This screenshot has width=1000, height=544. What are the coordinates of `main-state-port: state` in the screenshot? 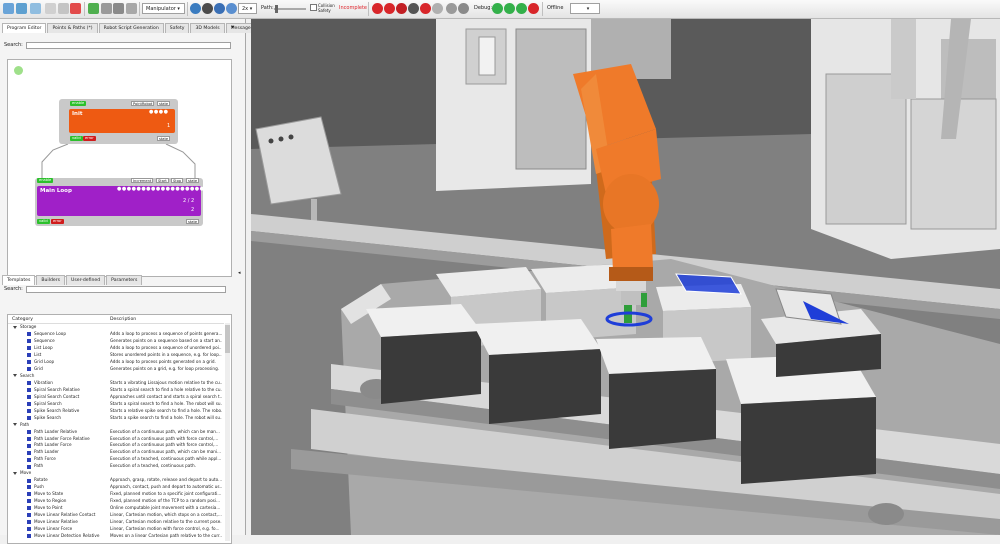 It's located at (193, 180).